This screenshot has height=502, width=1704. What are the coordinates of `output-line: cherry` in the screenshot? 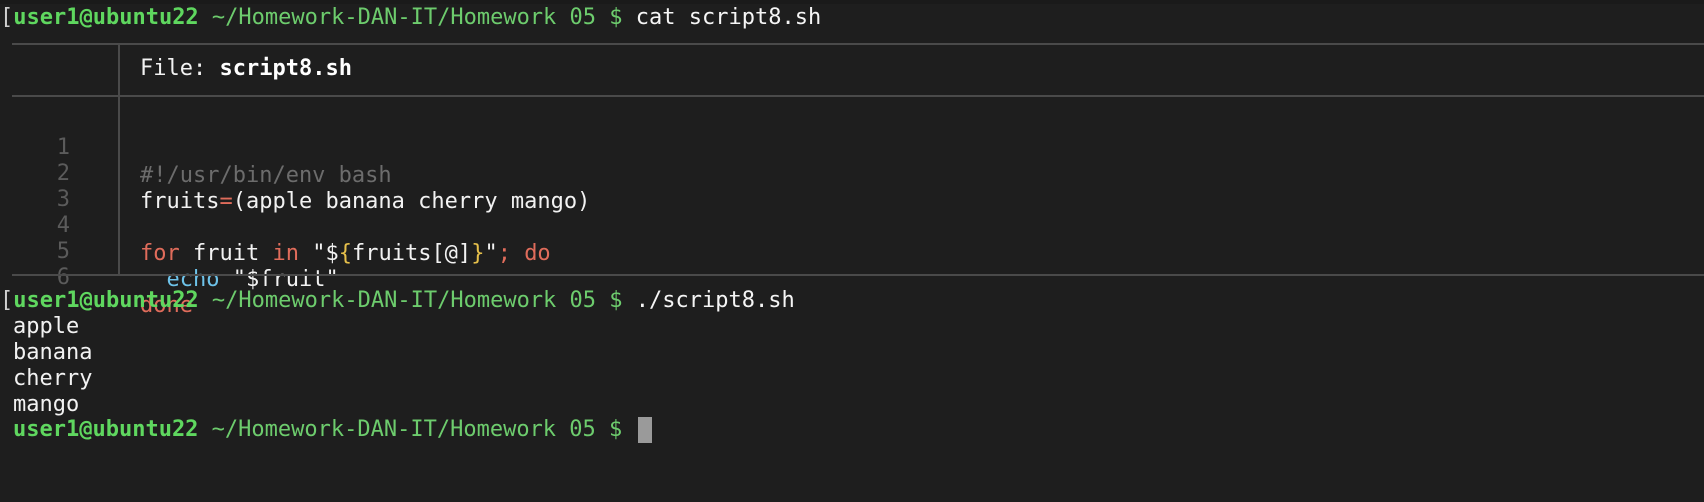 It's located at (53, 378).